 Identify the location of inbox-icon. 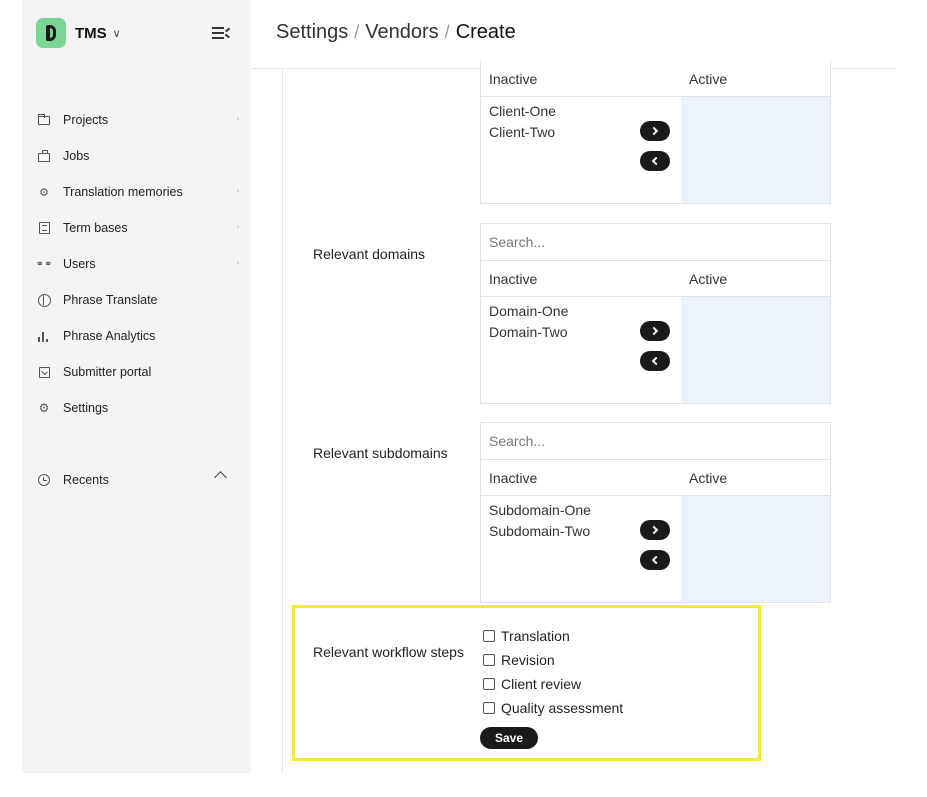
(44, 372).